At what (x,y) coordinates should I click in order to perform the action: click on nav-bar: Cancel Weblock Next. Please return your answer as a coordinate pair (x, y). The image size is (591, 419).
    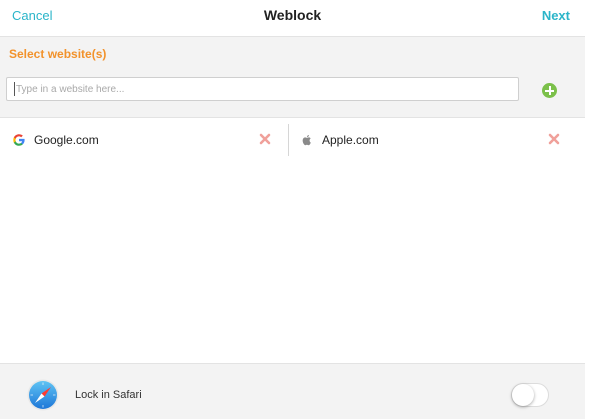
    Looking at the image, I should click on (292, 18).